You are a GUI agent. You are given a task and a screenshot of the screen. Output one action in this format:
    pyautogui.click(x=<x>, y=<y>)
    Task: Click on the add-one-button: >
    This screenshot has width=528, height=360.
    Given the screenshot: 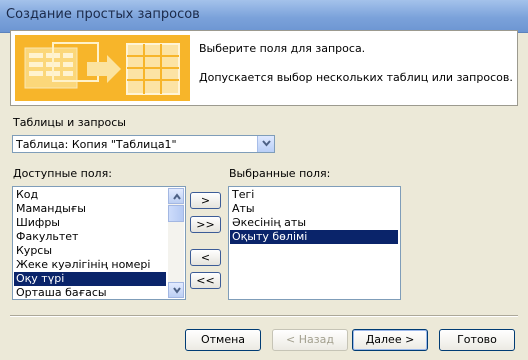 What is the action you would take?
    pyautogui.click(x=205, y=200)
    